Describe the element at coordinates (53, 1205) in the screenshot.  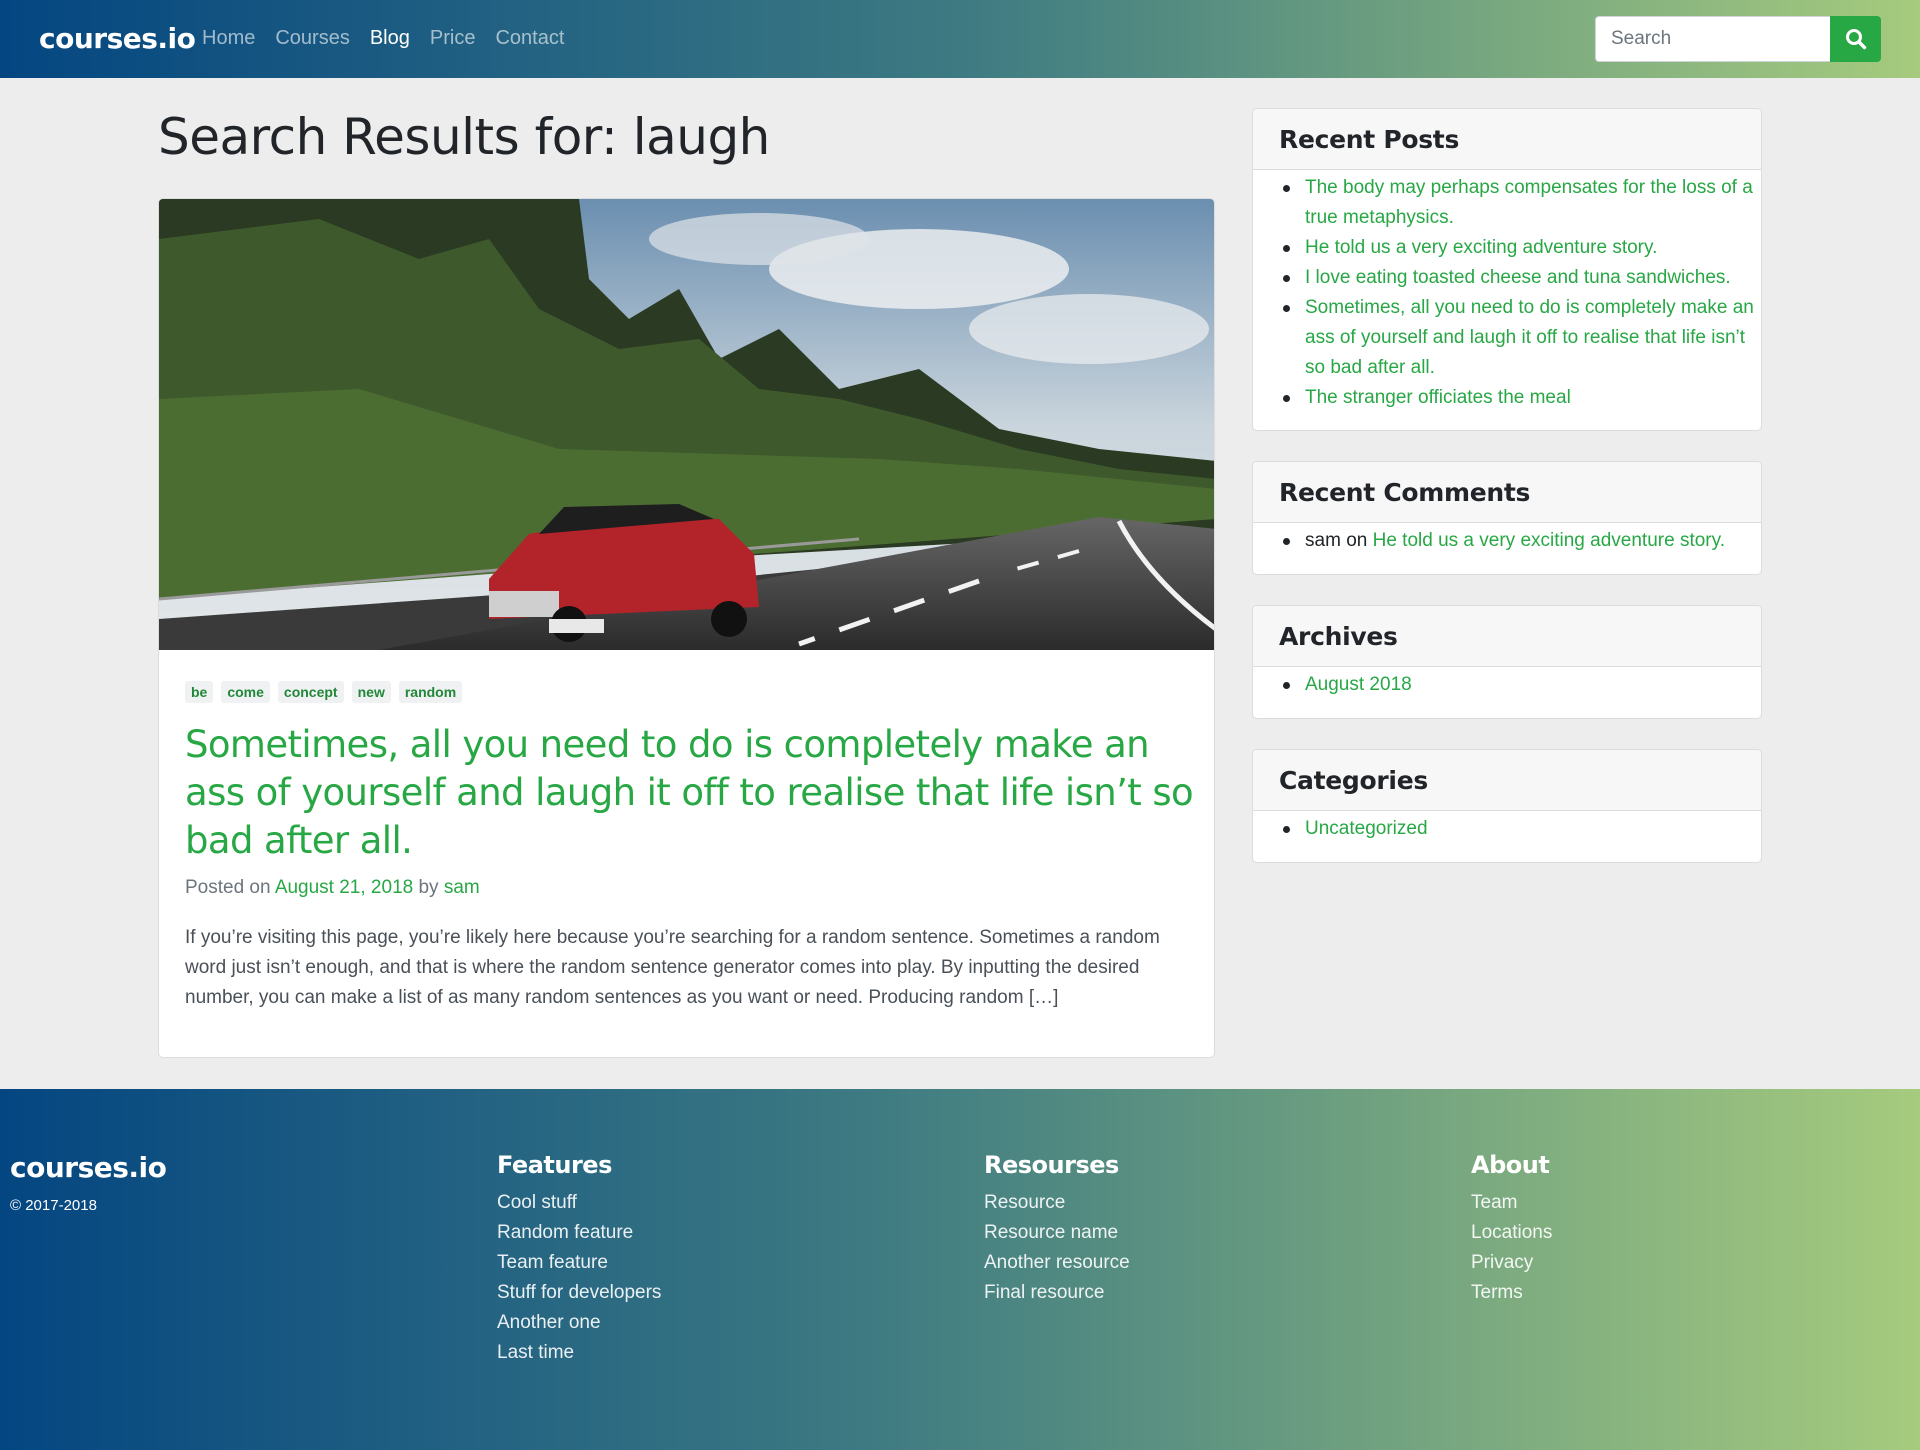
I see `footer-copyright: © 2017-2018` at that location.